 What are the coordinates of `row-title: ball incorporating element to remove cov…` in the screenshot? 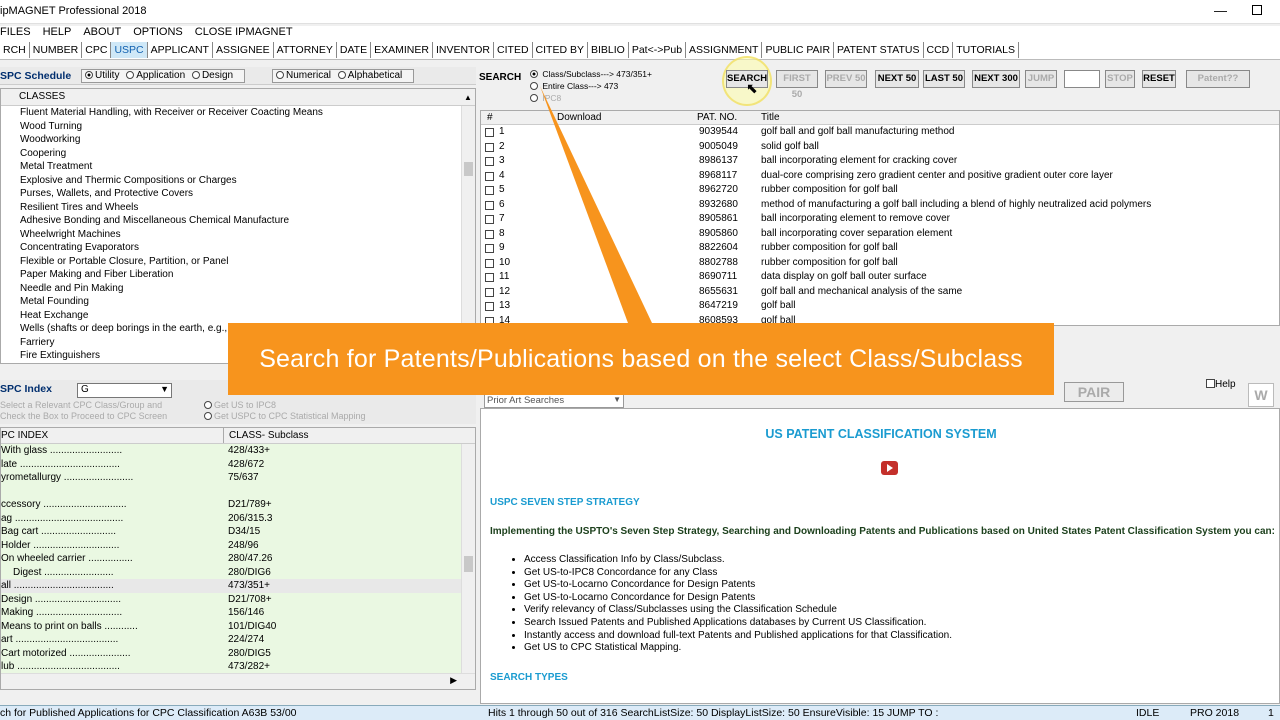 It's located at (855, 219).